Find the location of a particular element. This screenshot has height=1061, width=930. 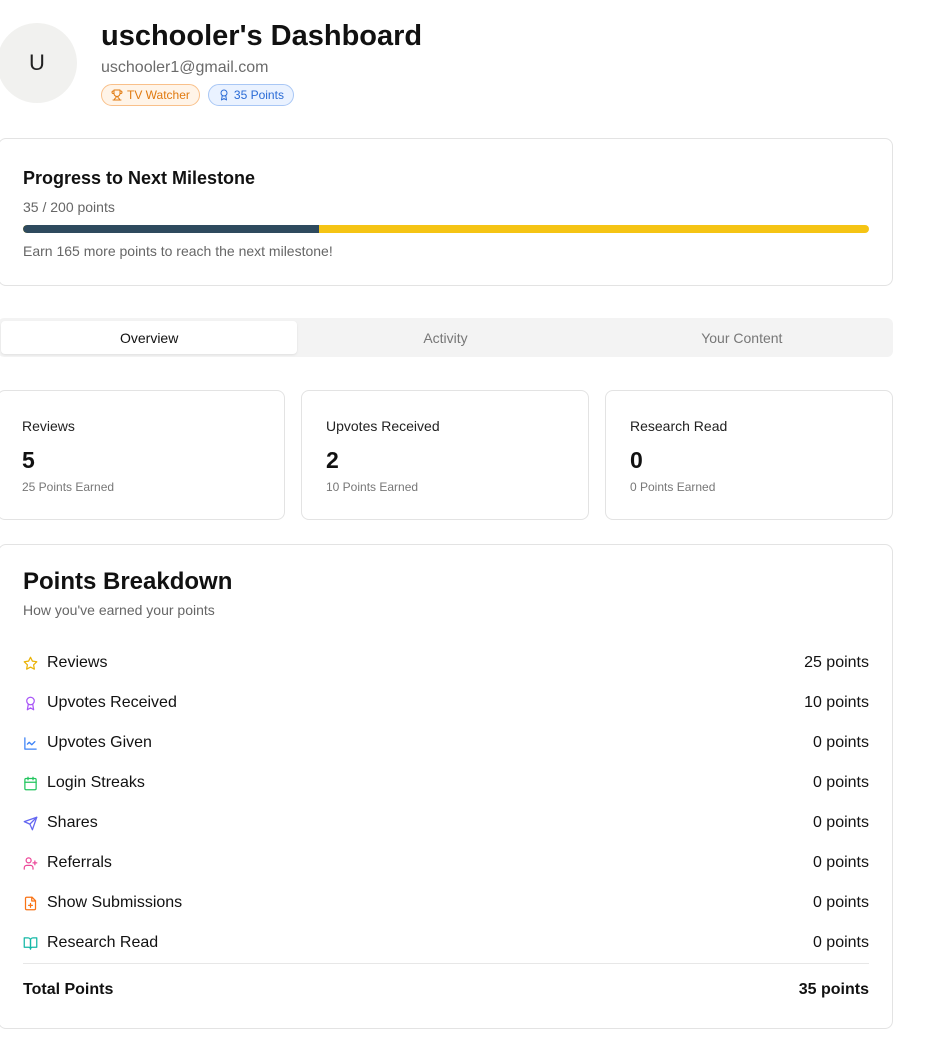

page-title: uschooler's Dashboard is located at coordinates (262, 36).